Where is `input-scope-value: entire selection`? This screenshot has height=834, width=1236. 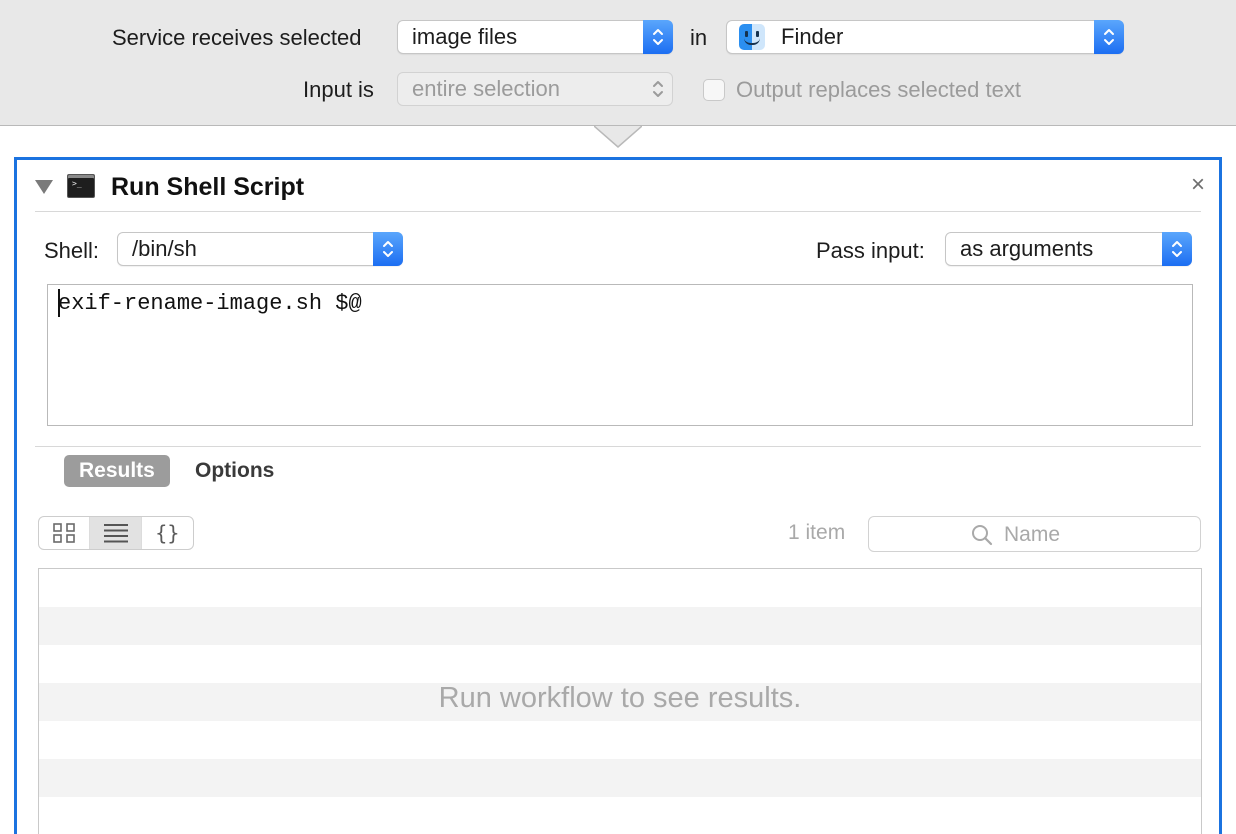
input-scope-value: entire selection is located at coordinates (486, 88).